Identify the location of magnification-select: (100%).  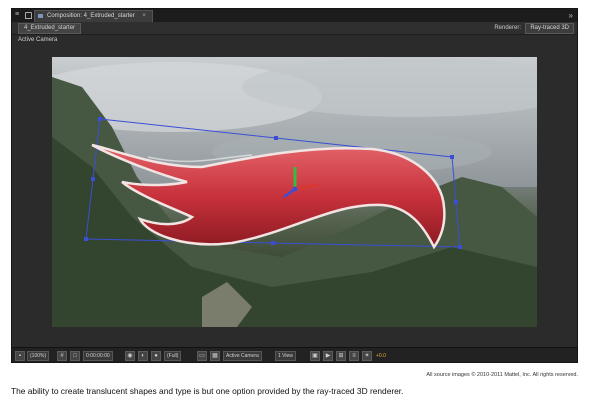
(38, 356).